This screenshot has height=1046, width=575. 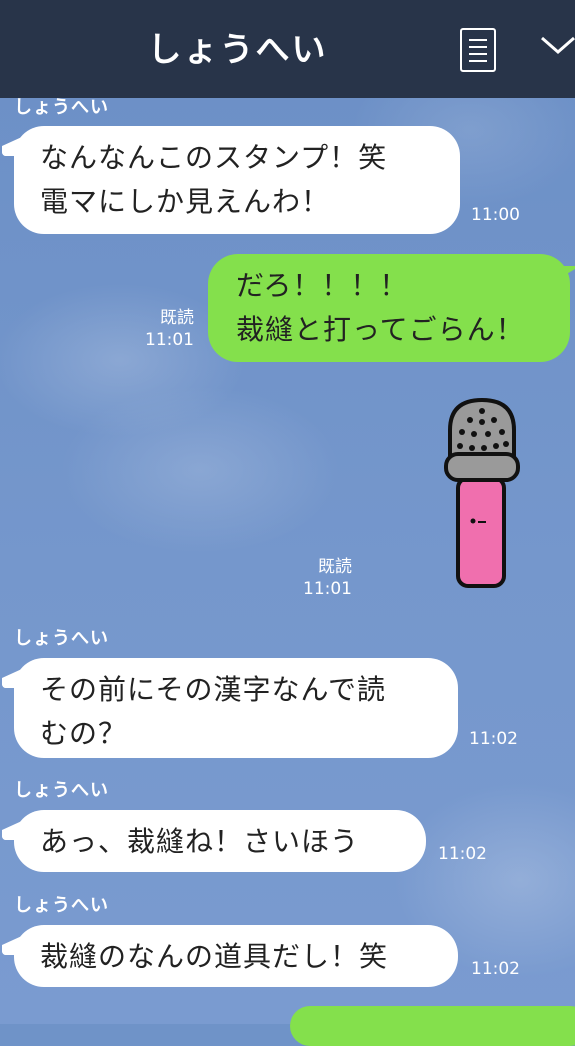 I want to click on message-text-line: 裁縫のなんの道具だし！笑, so click(x=214, y=956).